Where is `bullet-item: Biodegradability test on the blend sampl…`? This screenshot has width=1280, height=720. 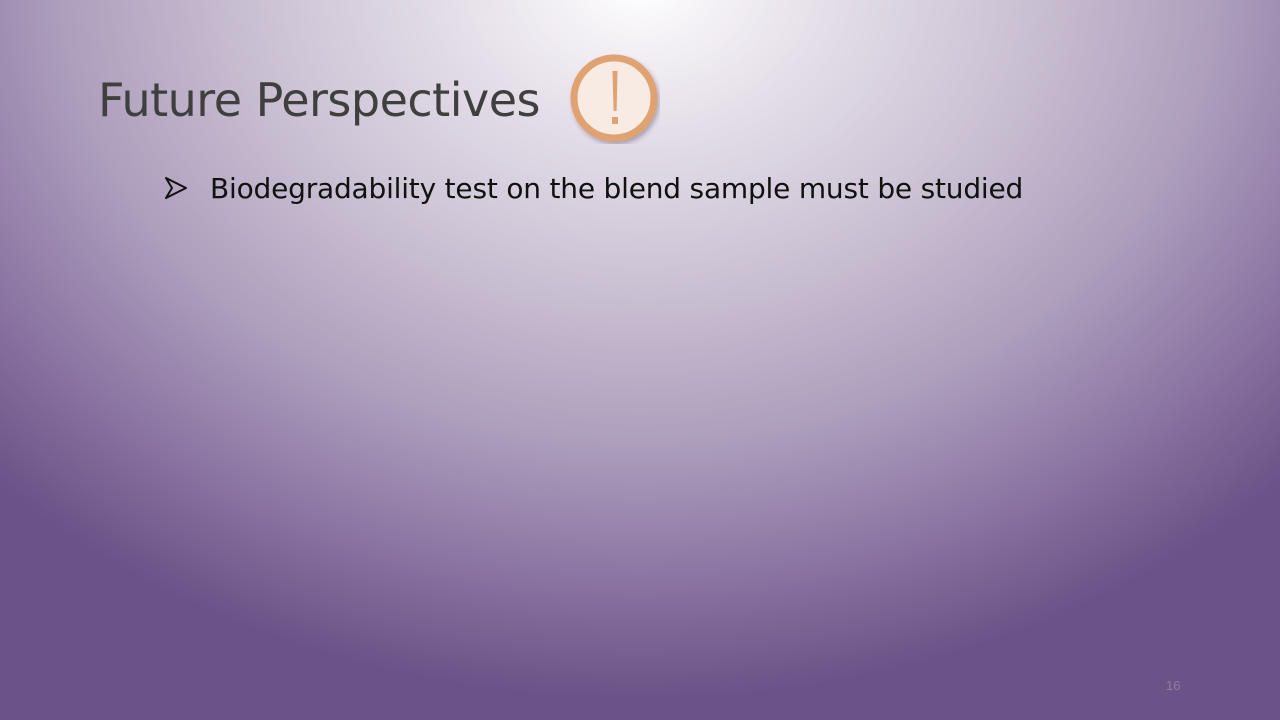
bullet-item: Biodegradability test on the blend sampl… is located at coordinates (593, 188).